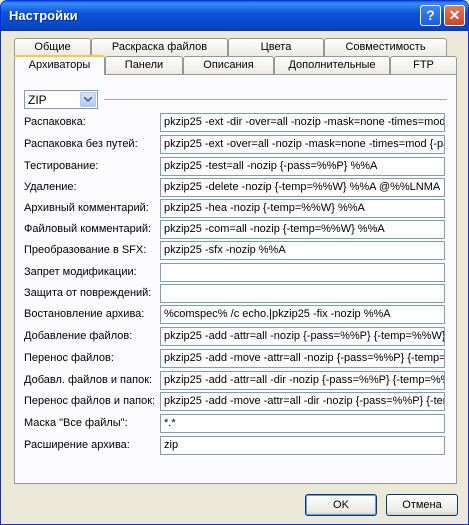 The width and height of the screenshot is (469, 525). I want to click on separator-line, so click(275, 100).